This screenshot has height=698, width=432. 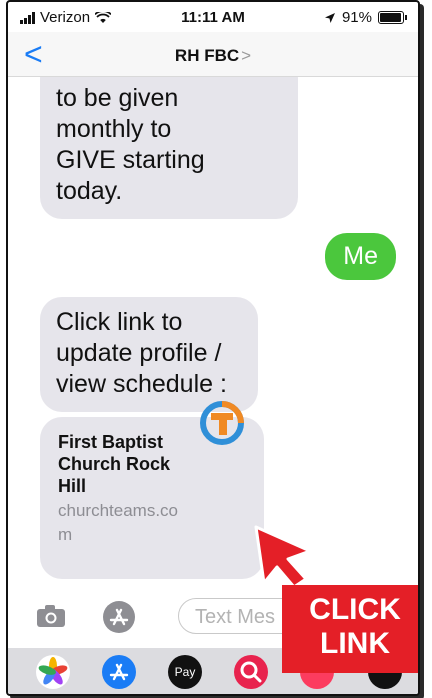 I want to click on message-line: view schedule :, so click(x=141, y=384).